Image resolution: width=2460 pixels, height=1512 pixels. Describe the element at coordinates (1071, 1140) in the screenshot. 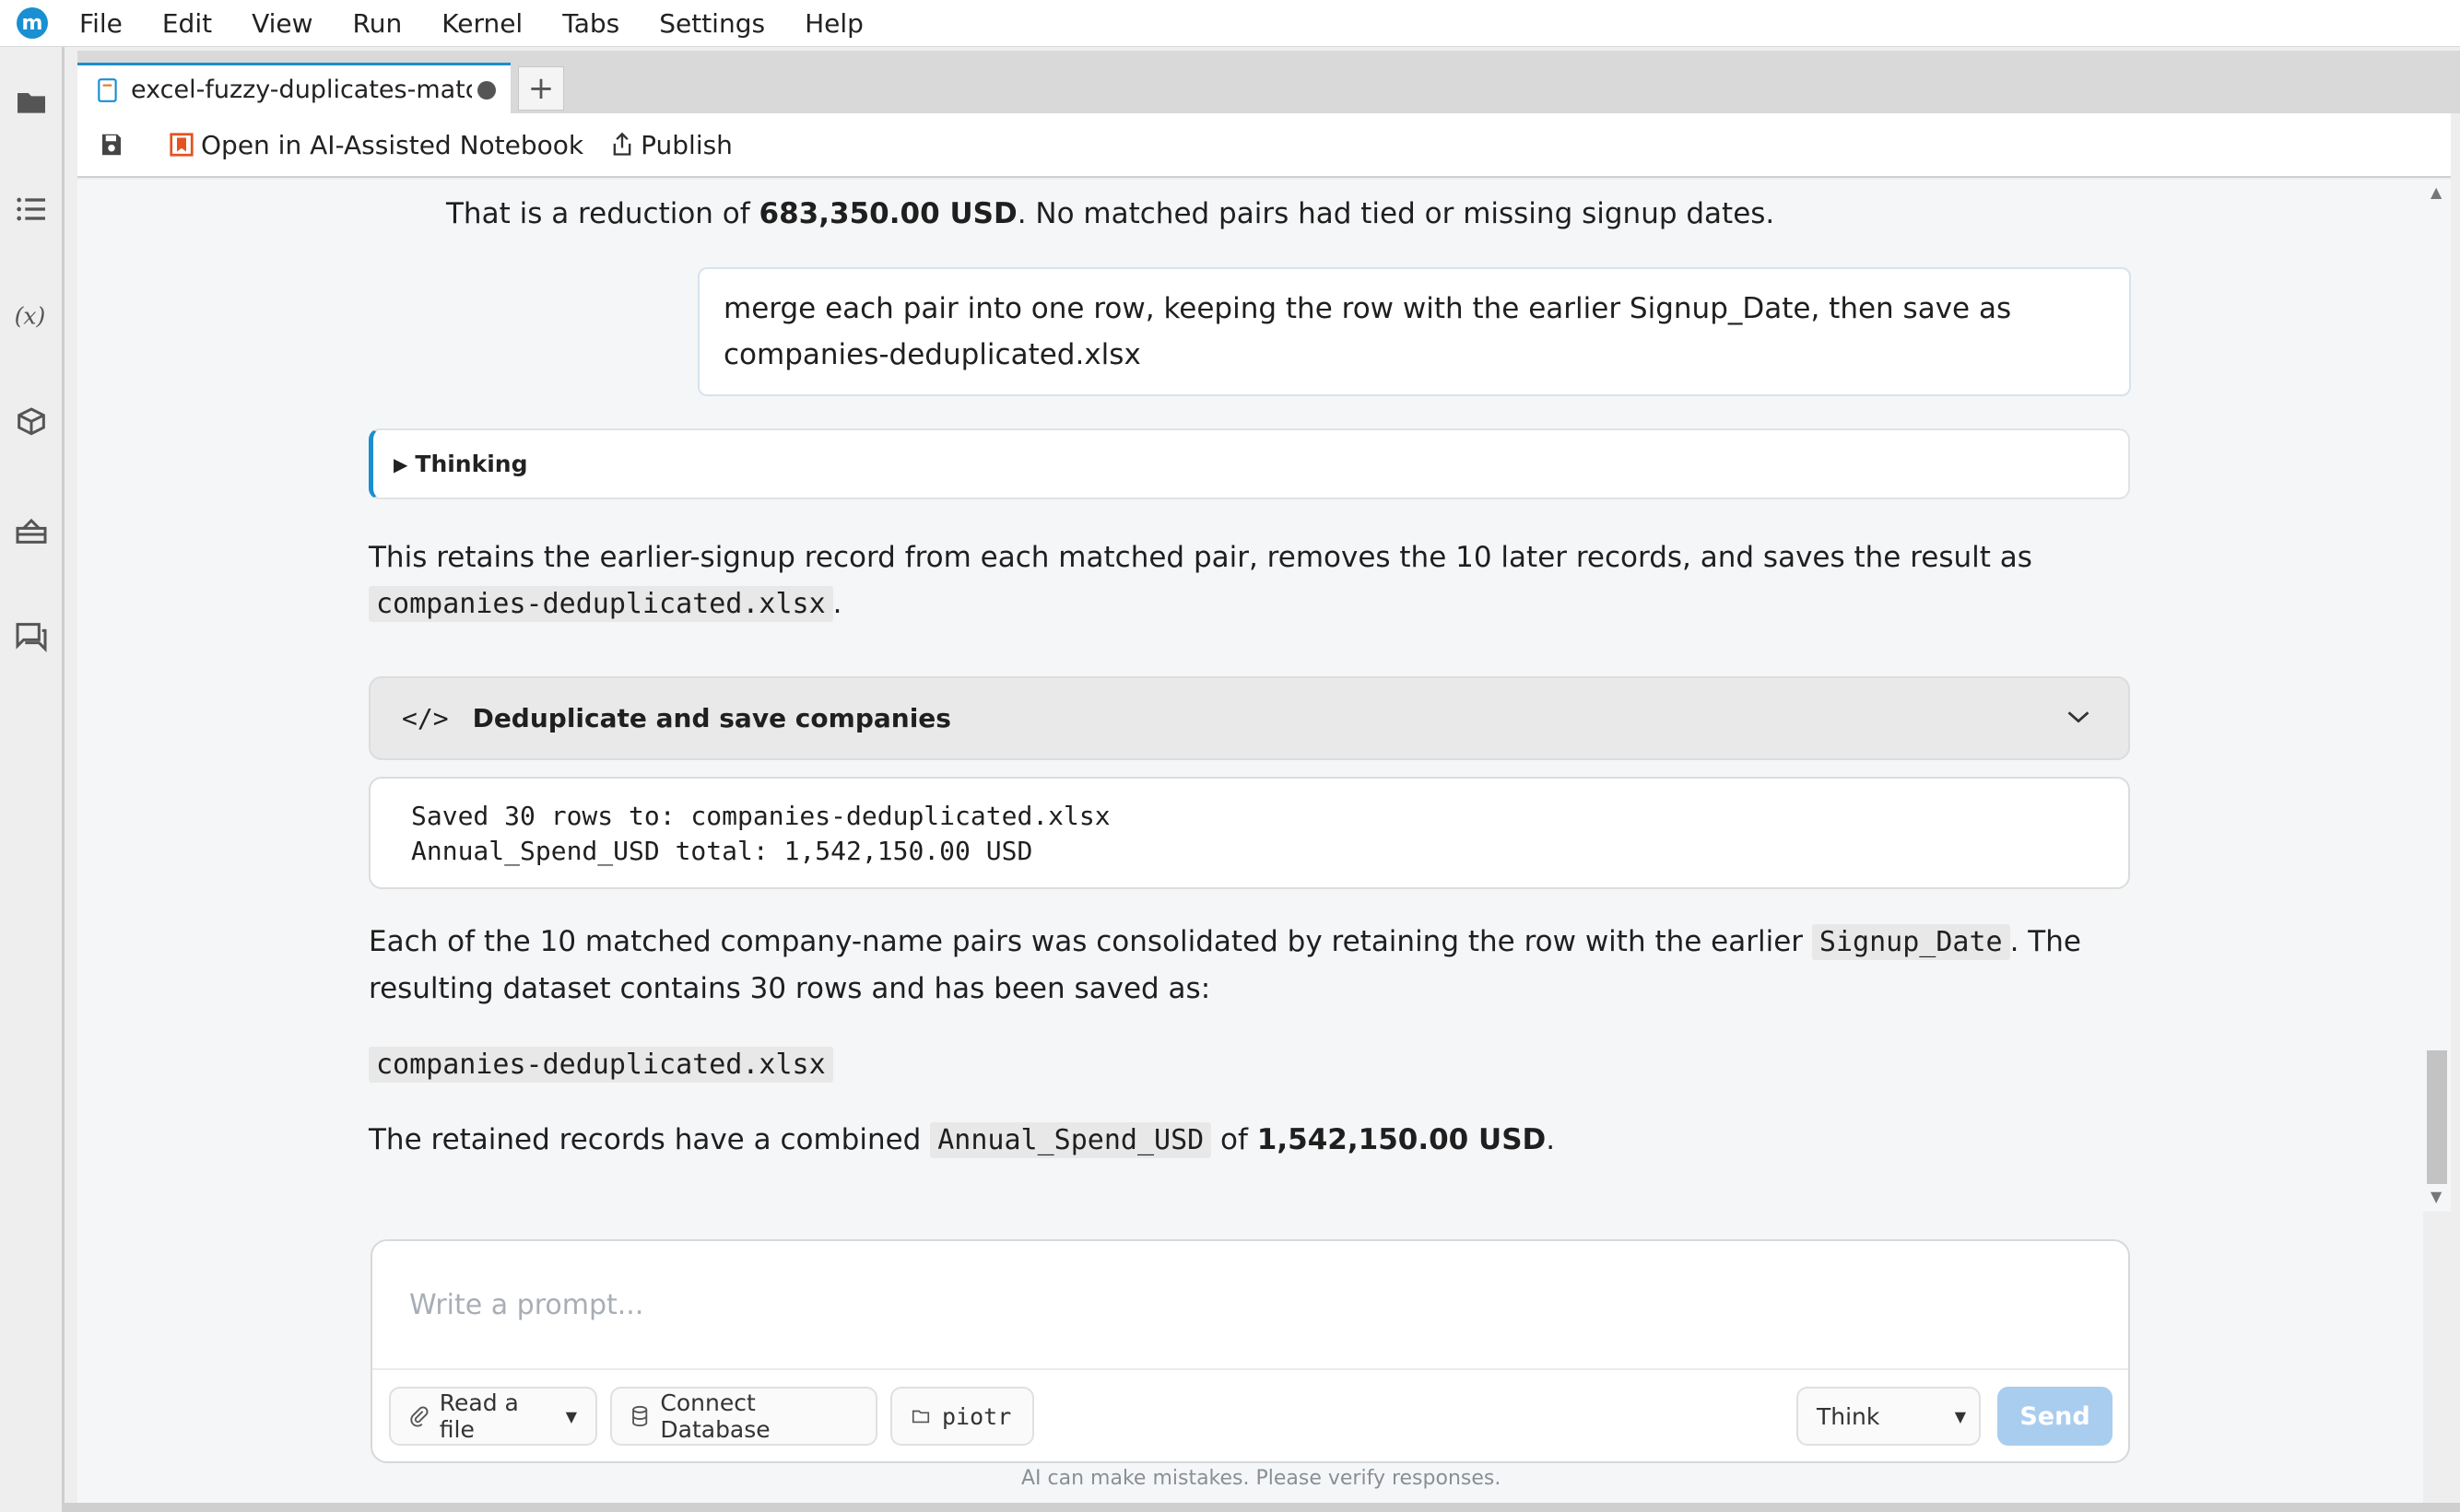

I see `annual-spend-code: Annual_Spend_USD` at that location.